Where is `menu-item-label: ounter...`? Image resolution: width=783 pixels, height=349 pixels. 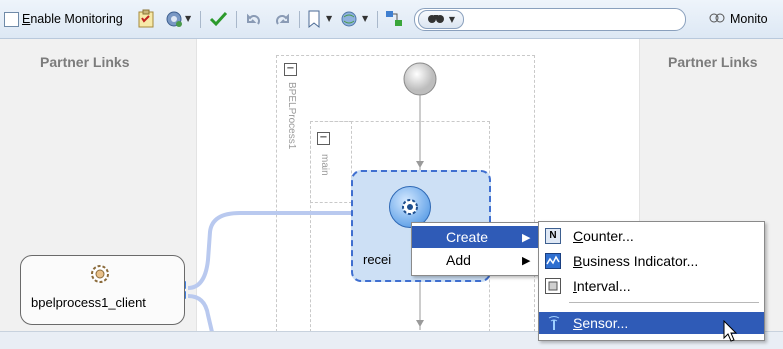 menu-item-label: ounter... is located at coordinates (608, 236).